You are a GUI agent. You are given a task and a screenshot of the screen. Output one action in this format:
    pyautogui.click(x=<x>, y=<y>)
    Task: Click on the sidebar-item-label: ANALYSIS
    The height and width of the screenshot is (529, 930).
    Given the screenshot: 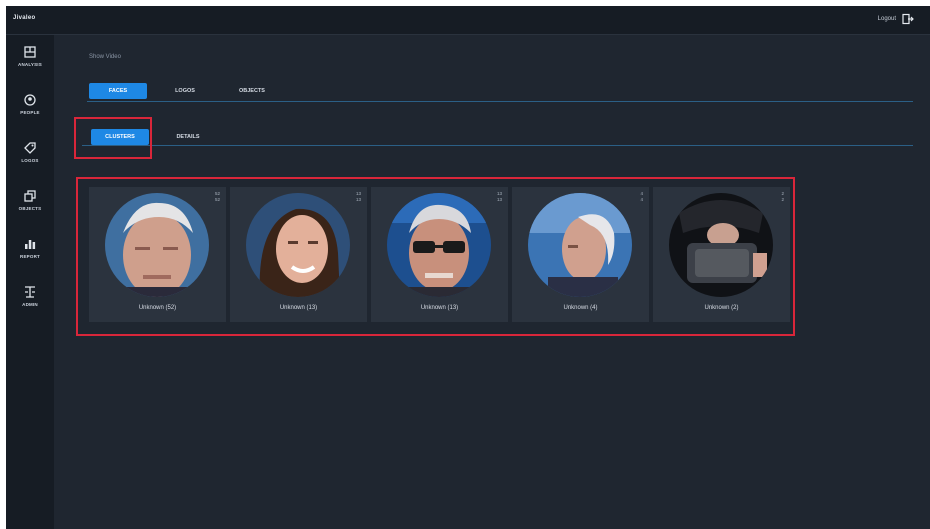 What is the action you would take?
    pyautogui.click(x=30, y=64)
    